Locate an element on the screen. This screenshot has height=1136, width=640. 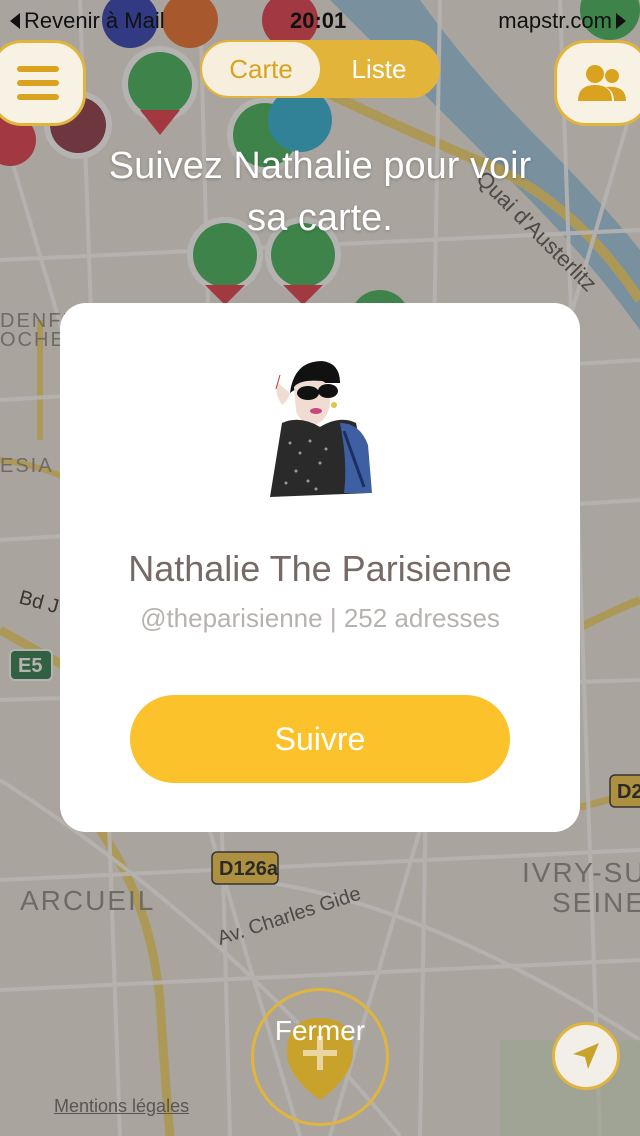
view-toggle: Carte Liste is located at coordinates (320, 69).